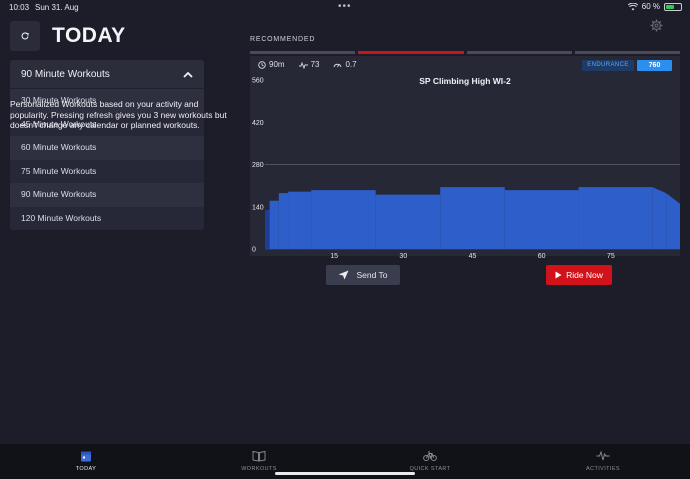  I want to click on intensity-stat: 0.7, so click(345, 64).